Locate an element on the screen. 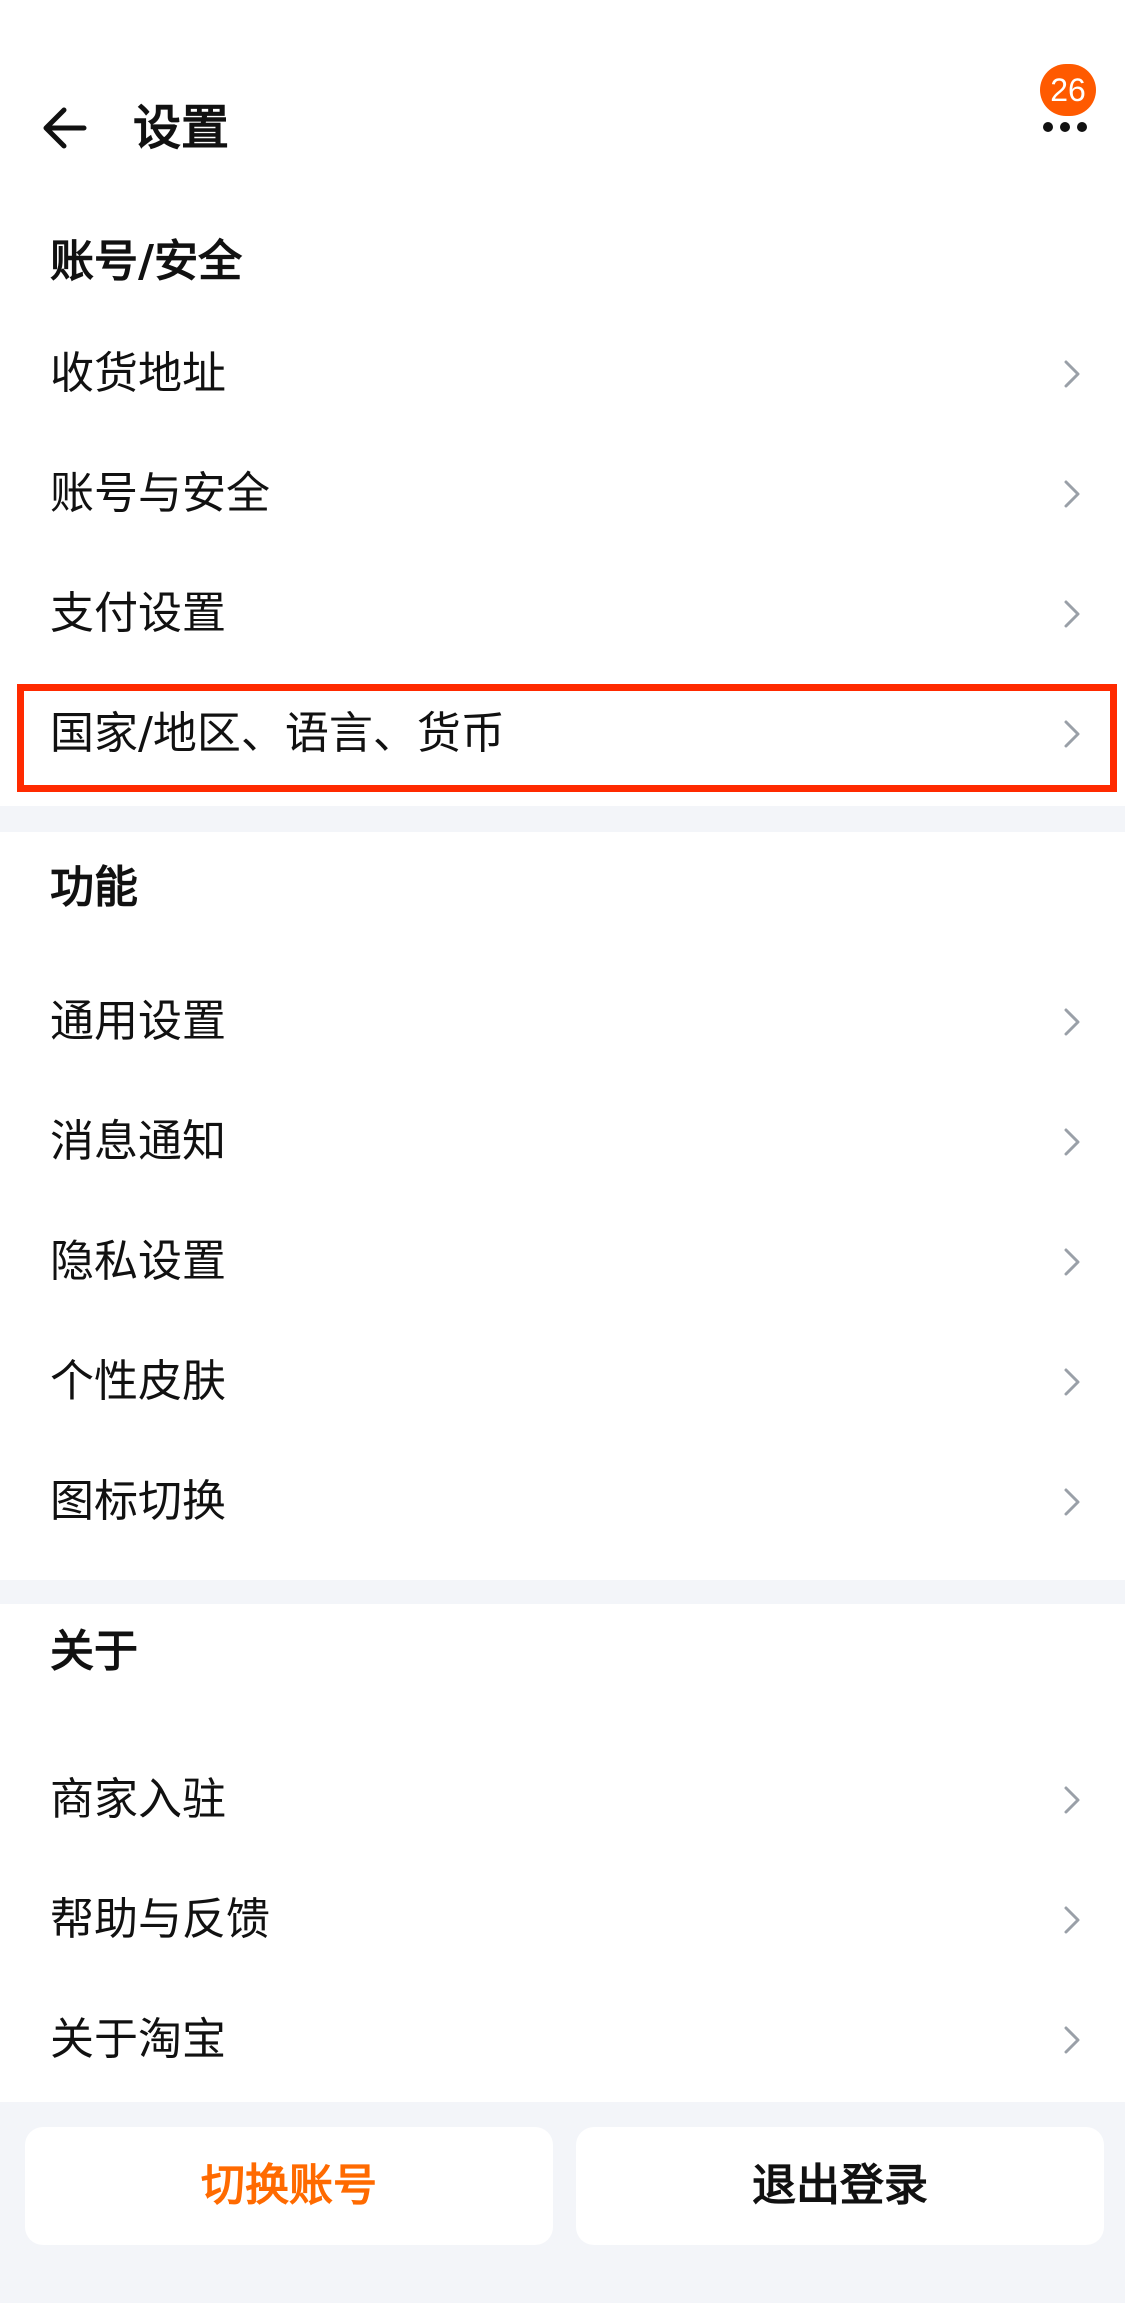  settings-item-label: 收货地址 is located at coordinates (138, 373).